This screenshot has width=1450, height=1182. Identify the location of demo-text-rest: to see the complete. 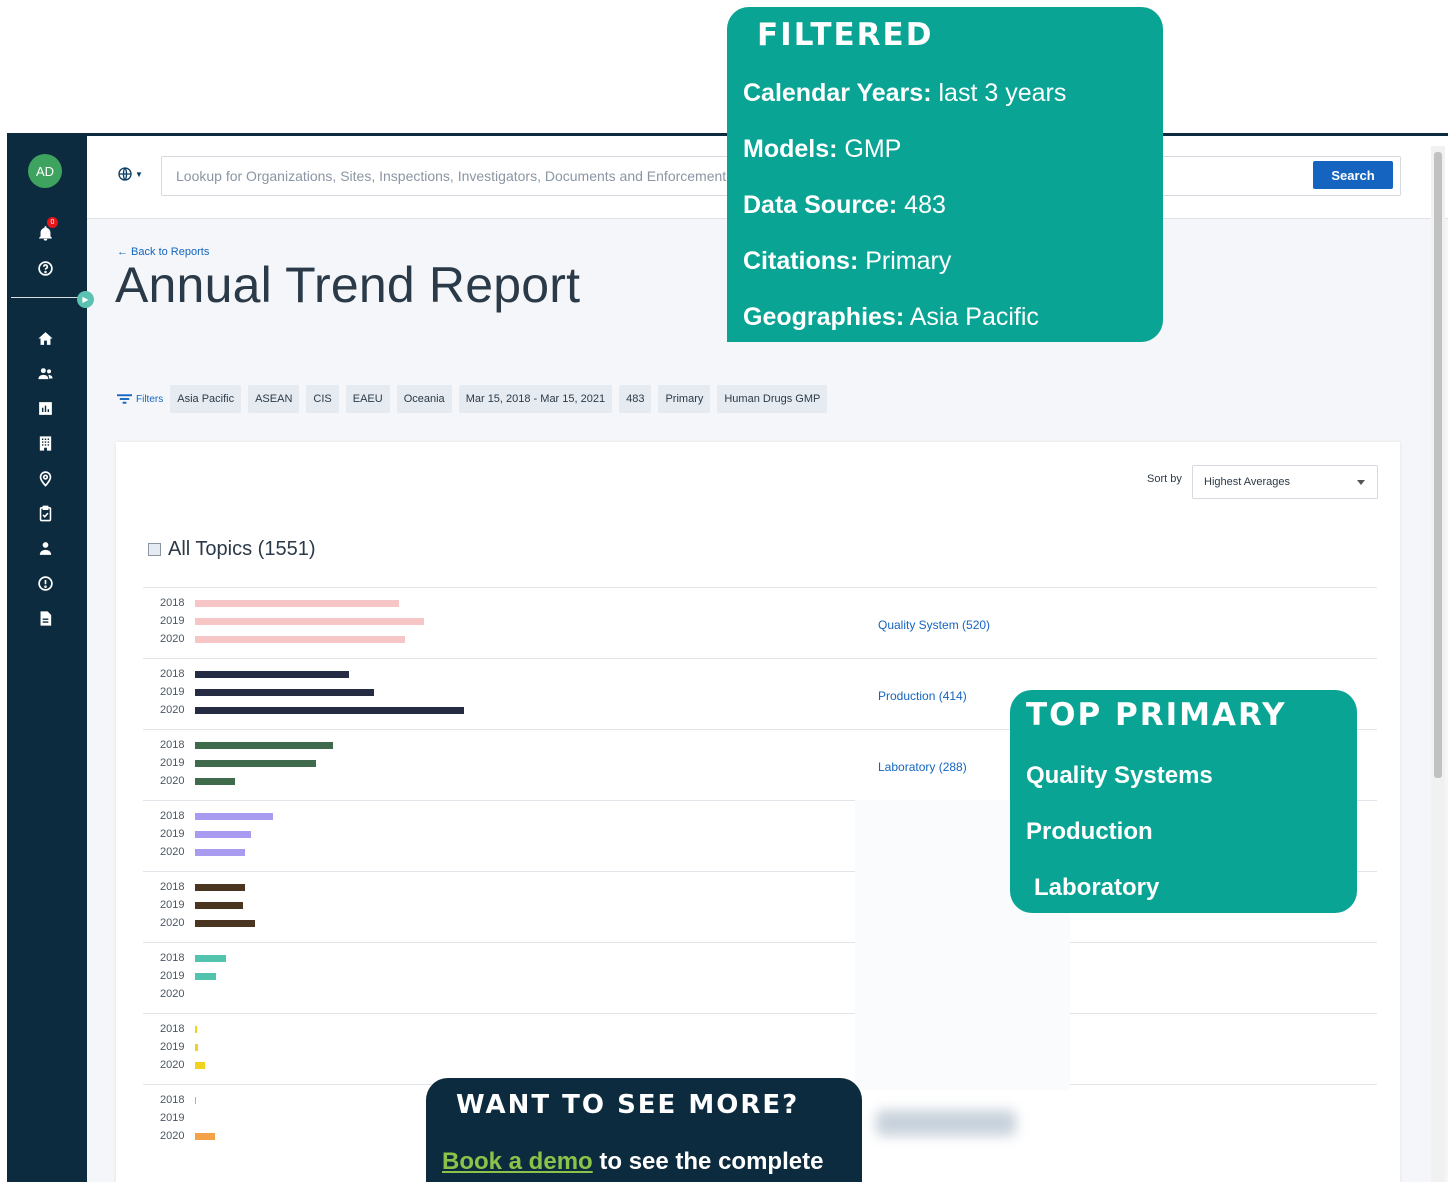
(708, 1161).